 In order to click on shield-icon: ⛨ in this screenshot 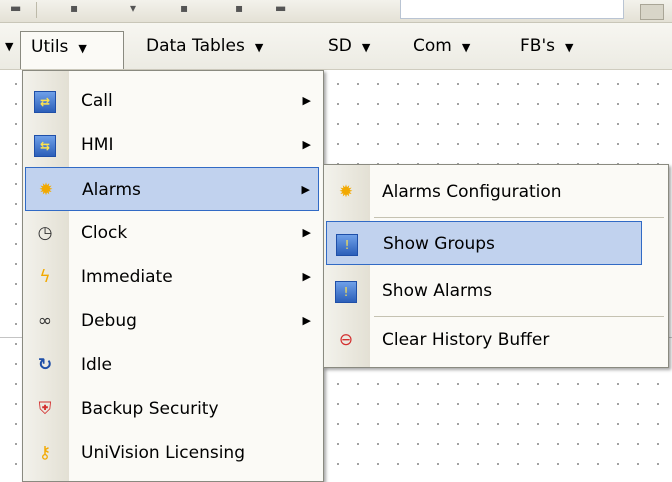, I will do `click(45, 409)`.